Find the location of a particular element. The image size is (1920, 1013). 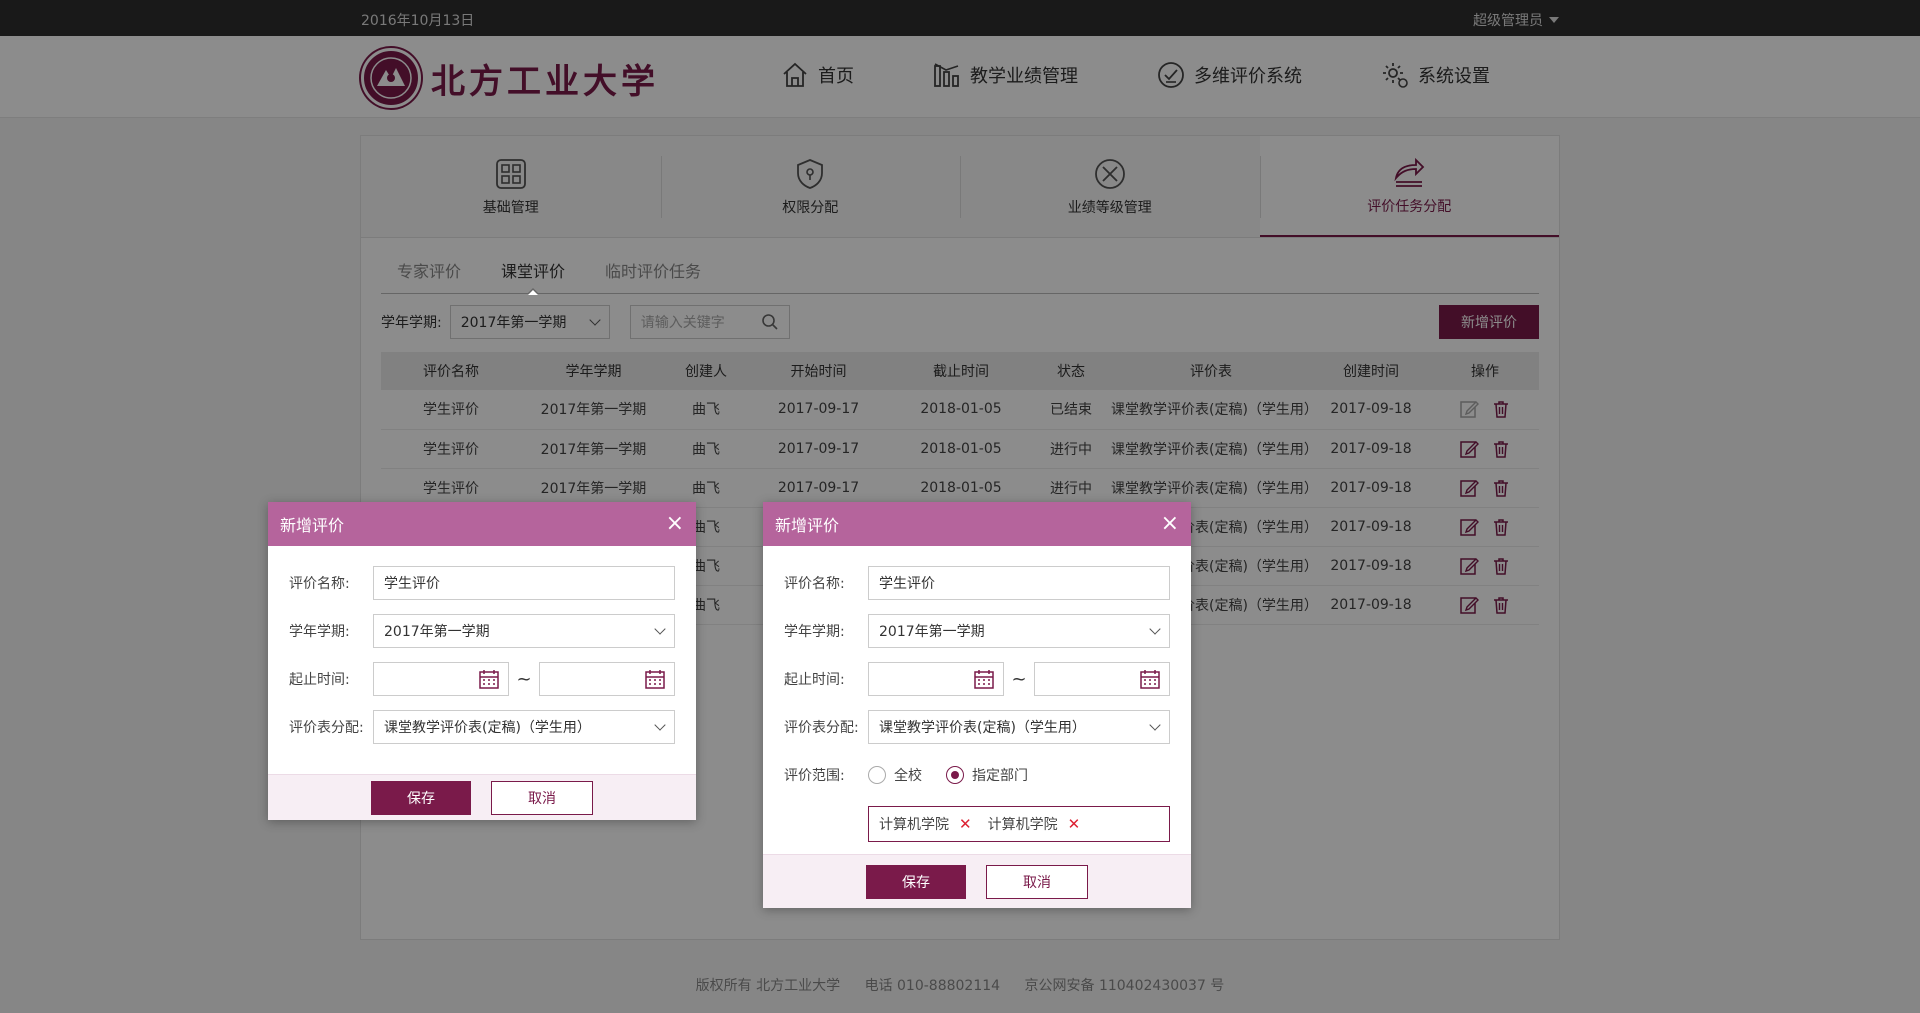

scope-radio-all: 全校 is located at coordinates (895, 775).